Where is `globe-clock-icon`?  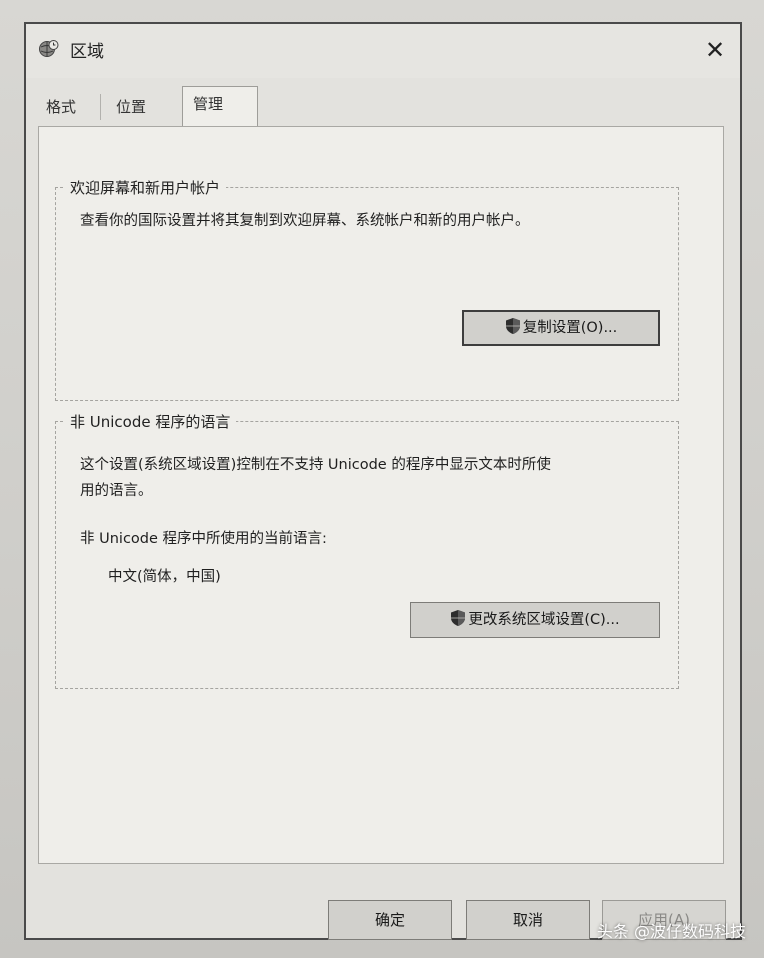
globe-clock-icon is located at coordinates (49, 48).